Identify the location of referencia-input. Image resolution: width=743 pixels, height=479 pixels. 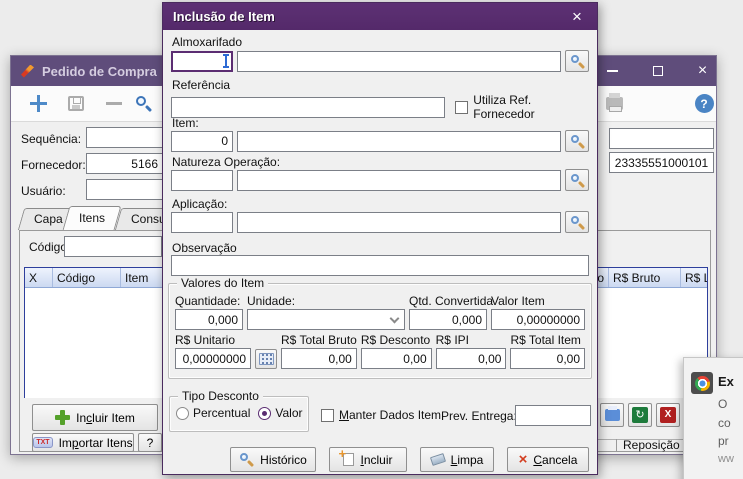
(308, 107).